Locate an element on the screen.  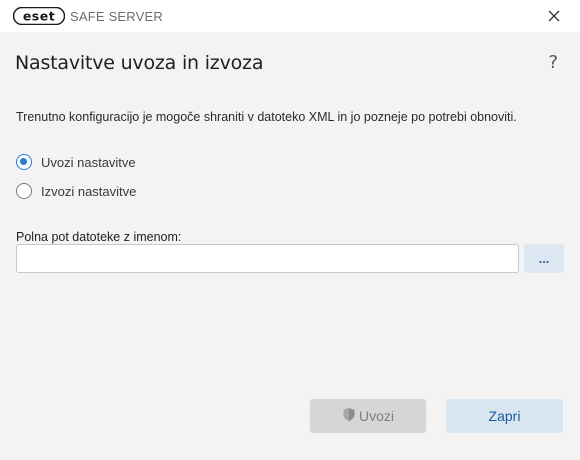
eset-logo: eset is located at coordinates (39, 16).